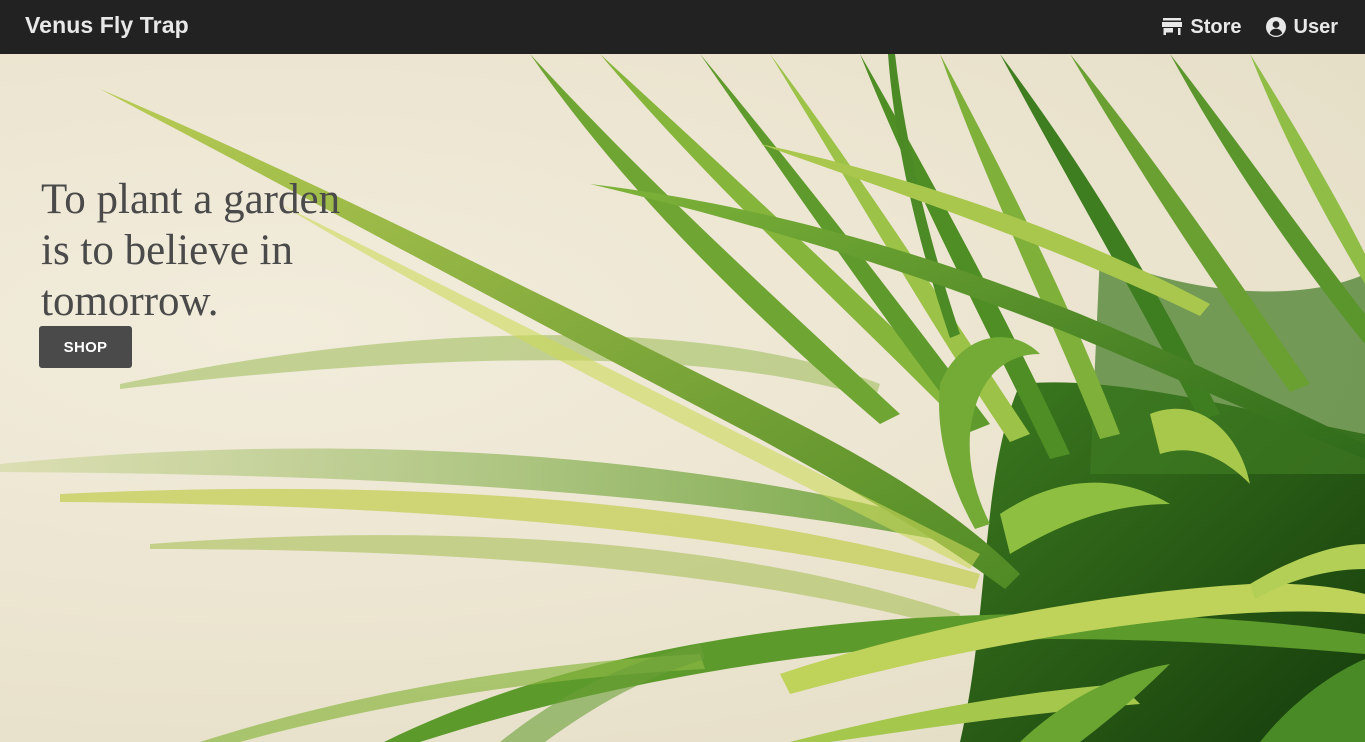 This screenshot has width=1365, height=742. What do you see at coordinates (1216, 26) in the screenshot?
I see `nav-store-label: Store` at bounding box center [1216, 26].